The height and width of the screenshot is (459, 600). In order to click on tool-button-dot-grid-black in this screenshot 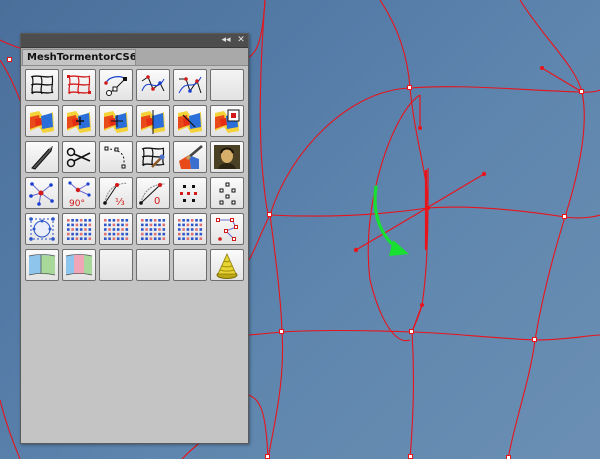, I will do `click(227, 193)`.